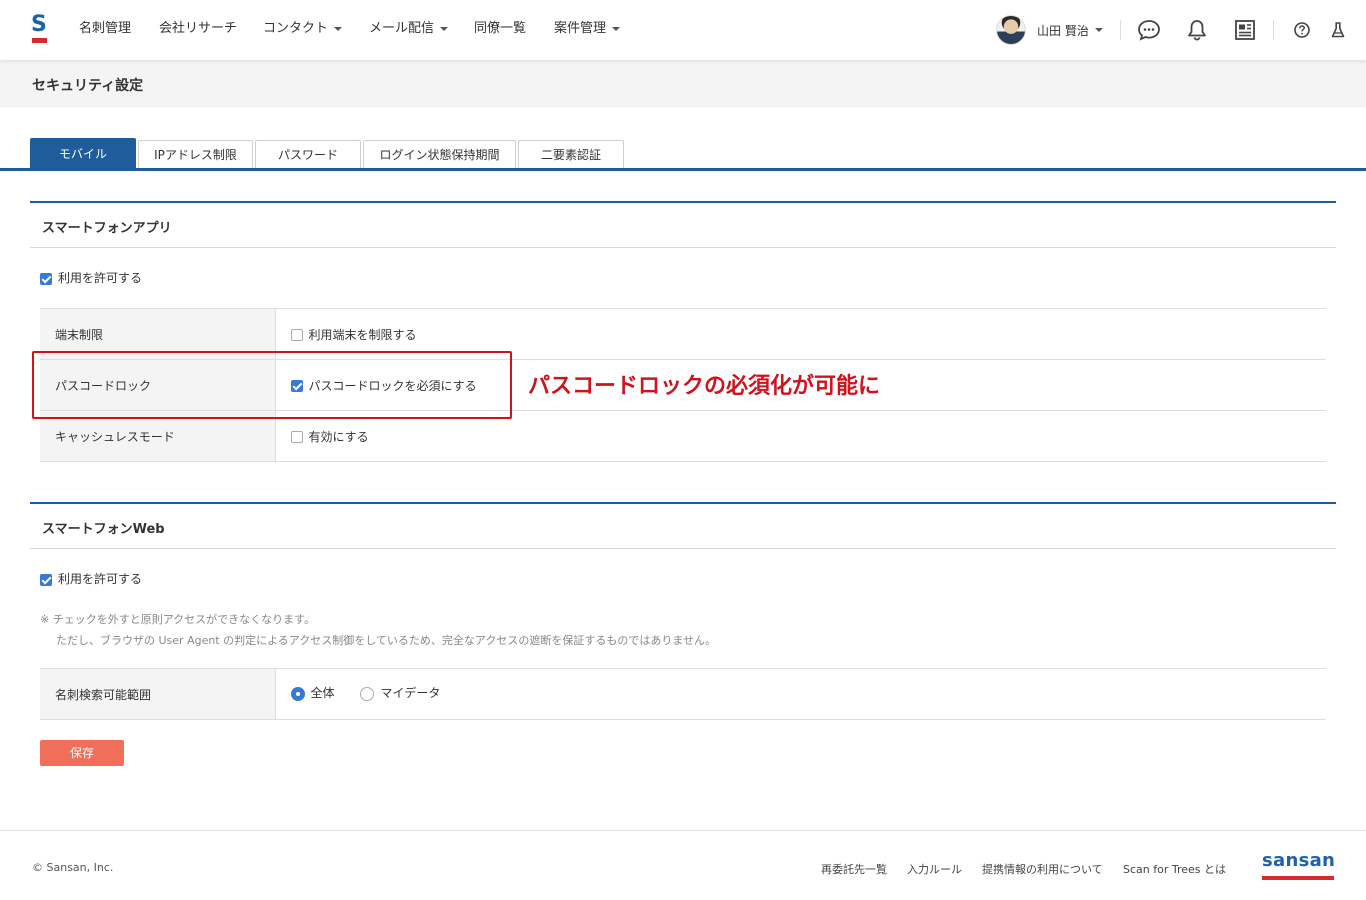 Image resolution: width=1366 pixels, height=900 pixels. Describe the element at coordinates (580, 28) in the screenshot. I see `nav-label: 案件管理` at that location.